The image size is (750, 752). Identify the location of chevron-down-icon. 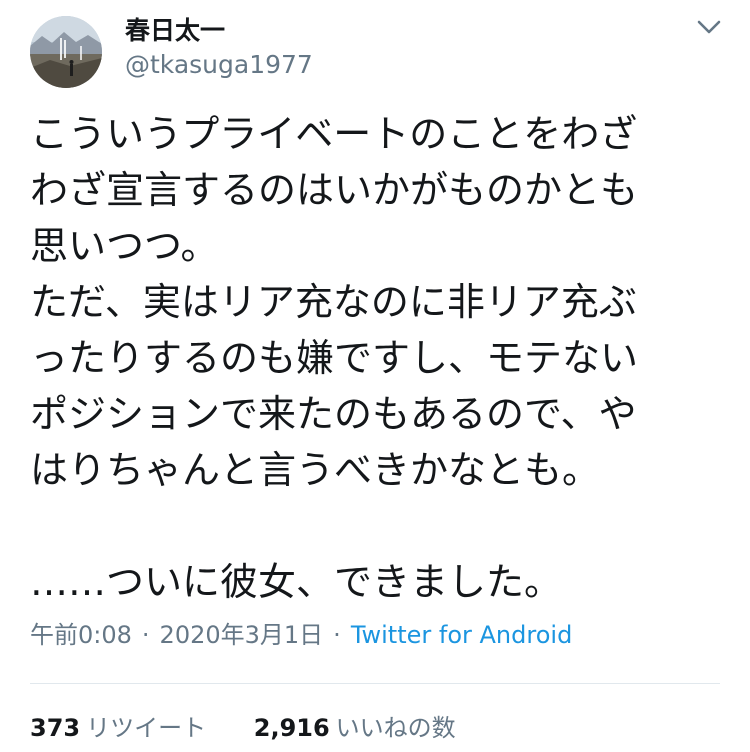
(709, 27).